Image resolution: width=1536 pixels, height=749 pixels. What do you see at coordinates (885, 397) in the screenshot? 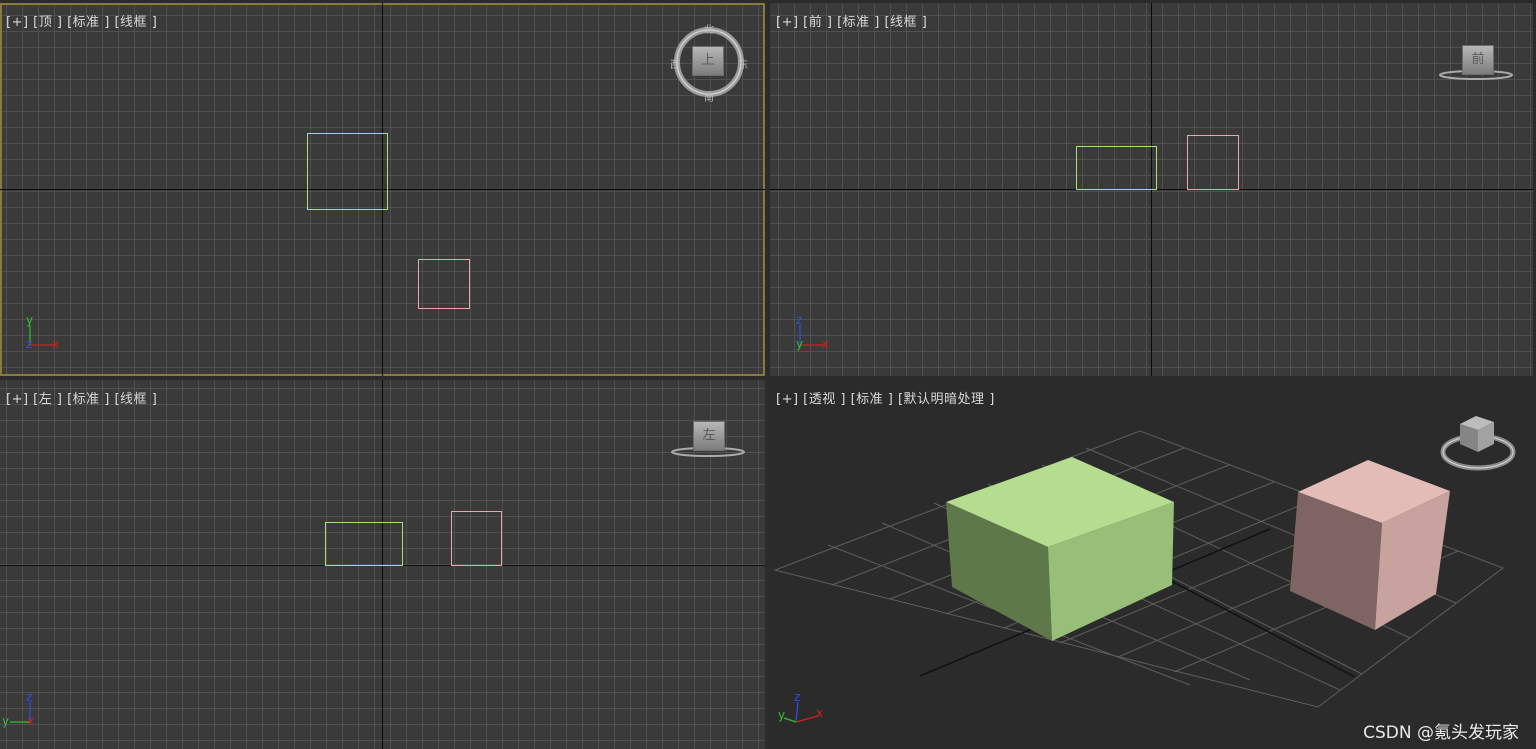
I see `viewport-label: [+] [透视 ] [标准 ] [默认明暗处理 ]` at bounding box center [885, 397].